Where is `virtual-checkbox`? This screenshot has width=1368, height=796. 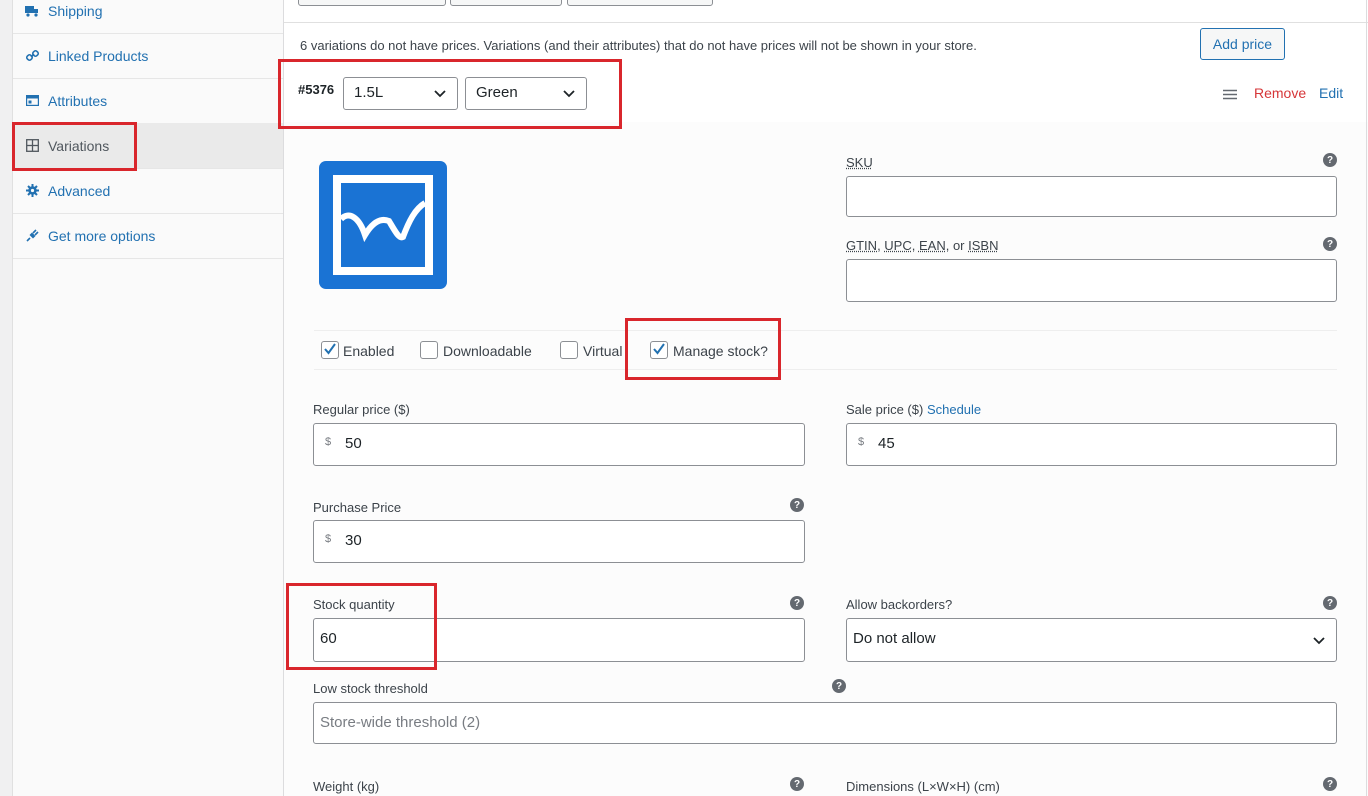
virtual-checkbox is located at coordinates (569, 350).